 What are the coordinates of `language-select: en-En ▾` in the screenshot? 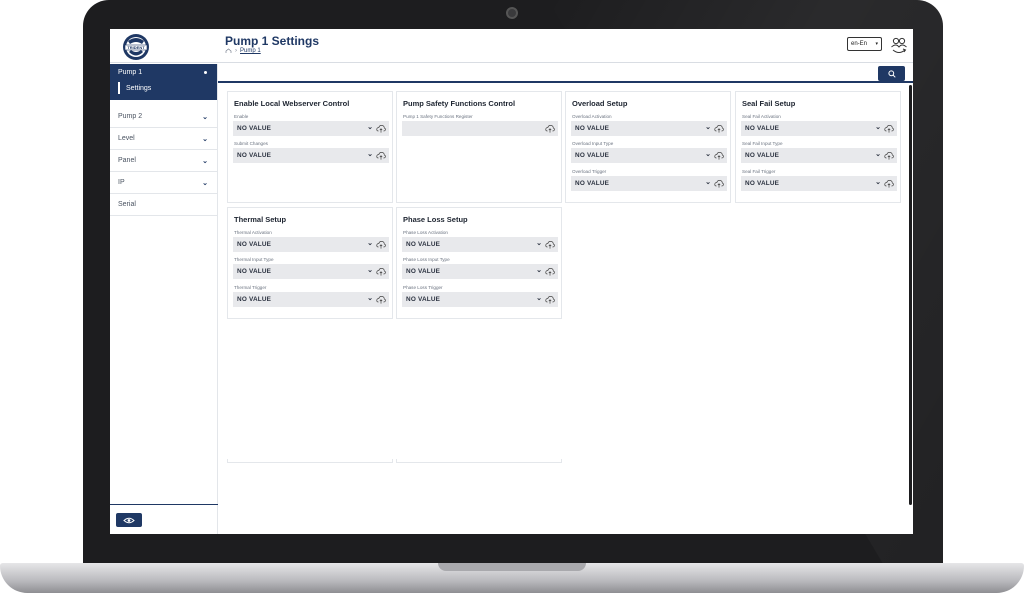 It's located at (864, 44).